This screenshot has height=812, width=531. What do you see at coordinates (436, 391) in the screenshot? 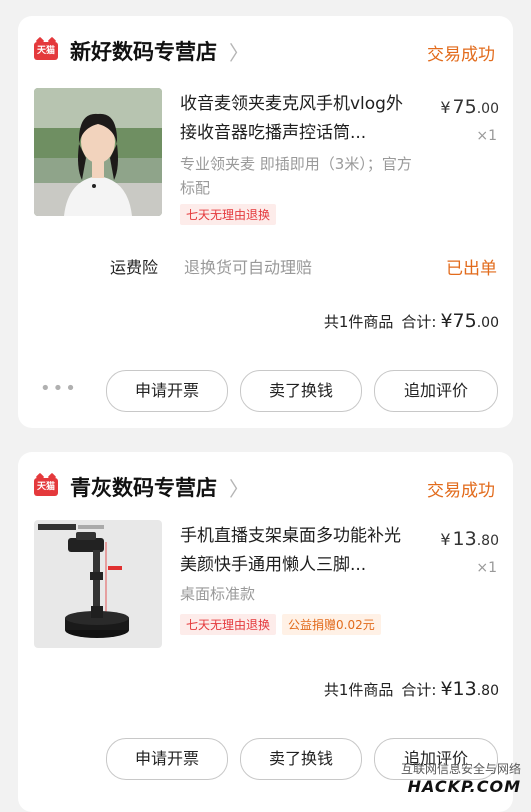
I see `add-review-button: 追加评价` at bounding box center [436, 391].